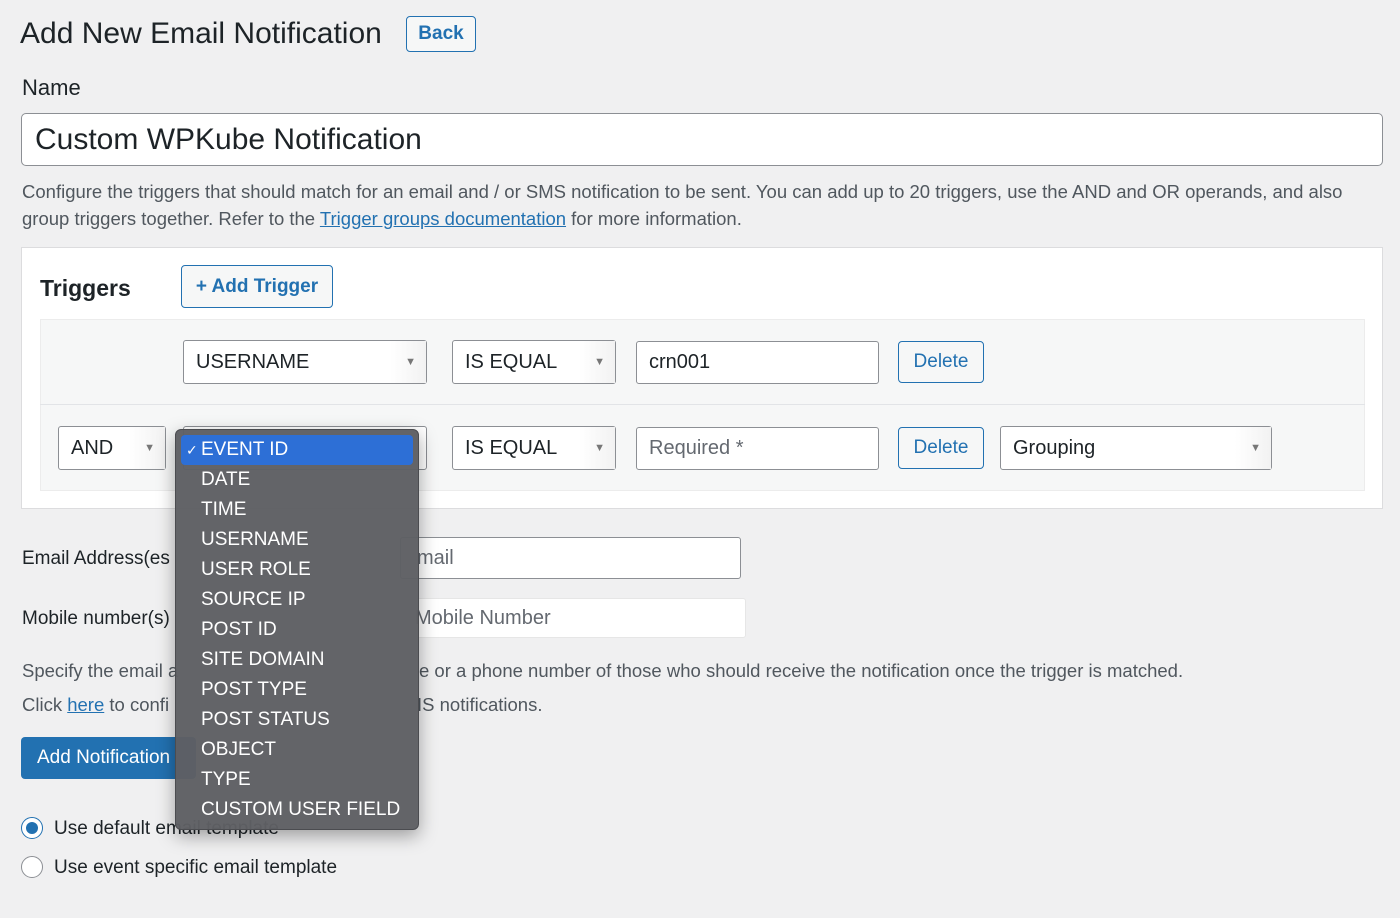 This screenshot has width=1400, height=918. I want to click on row-divider, so click(702, 404).